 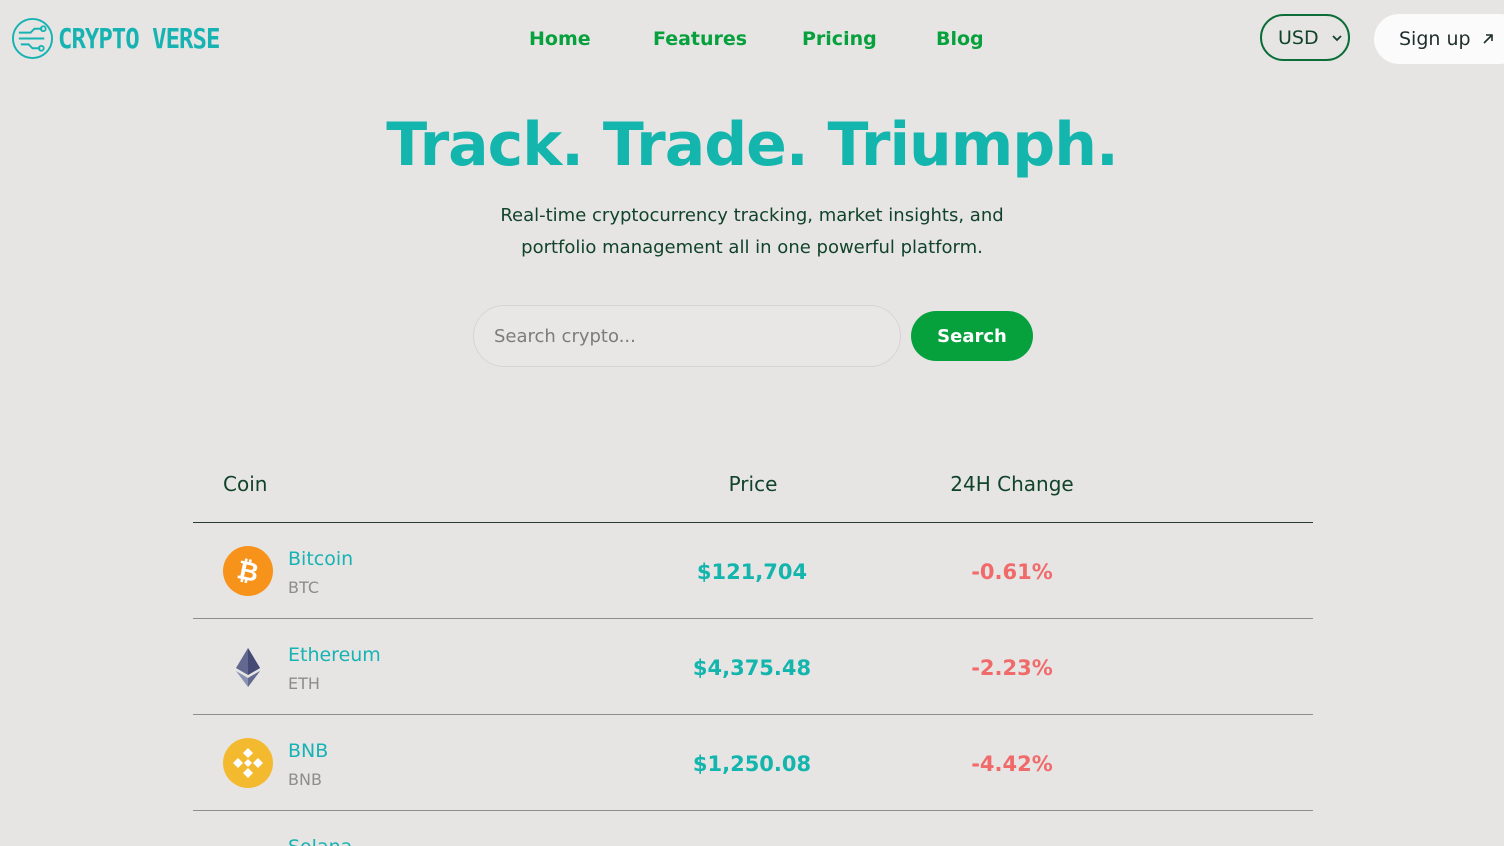 I want to click on ethereum-icon, so click(x=248, y=667).